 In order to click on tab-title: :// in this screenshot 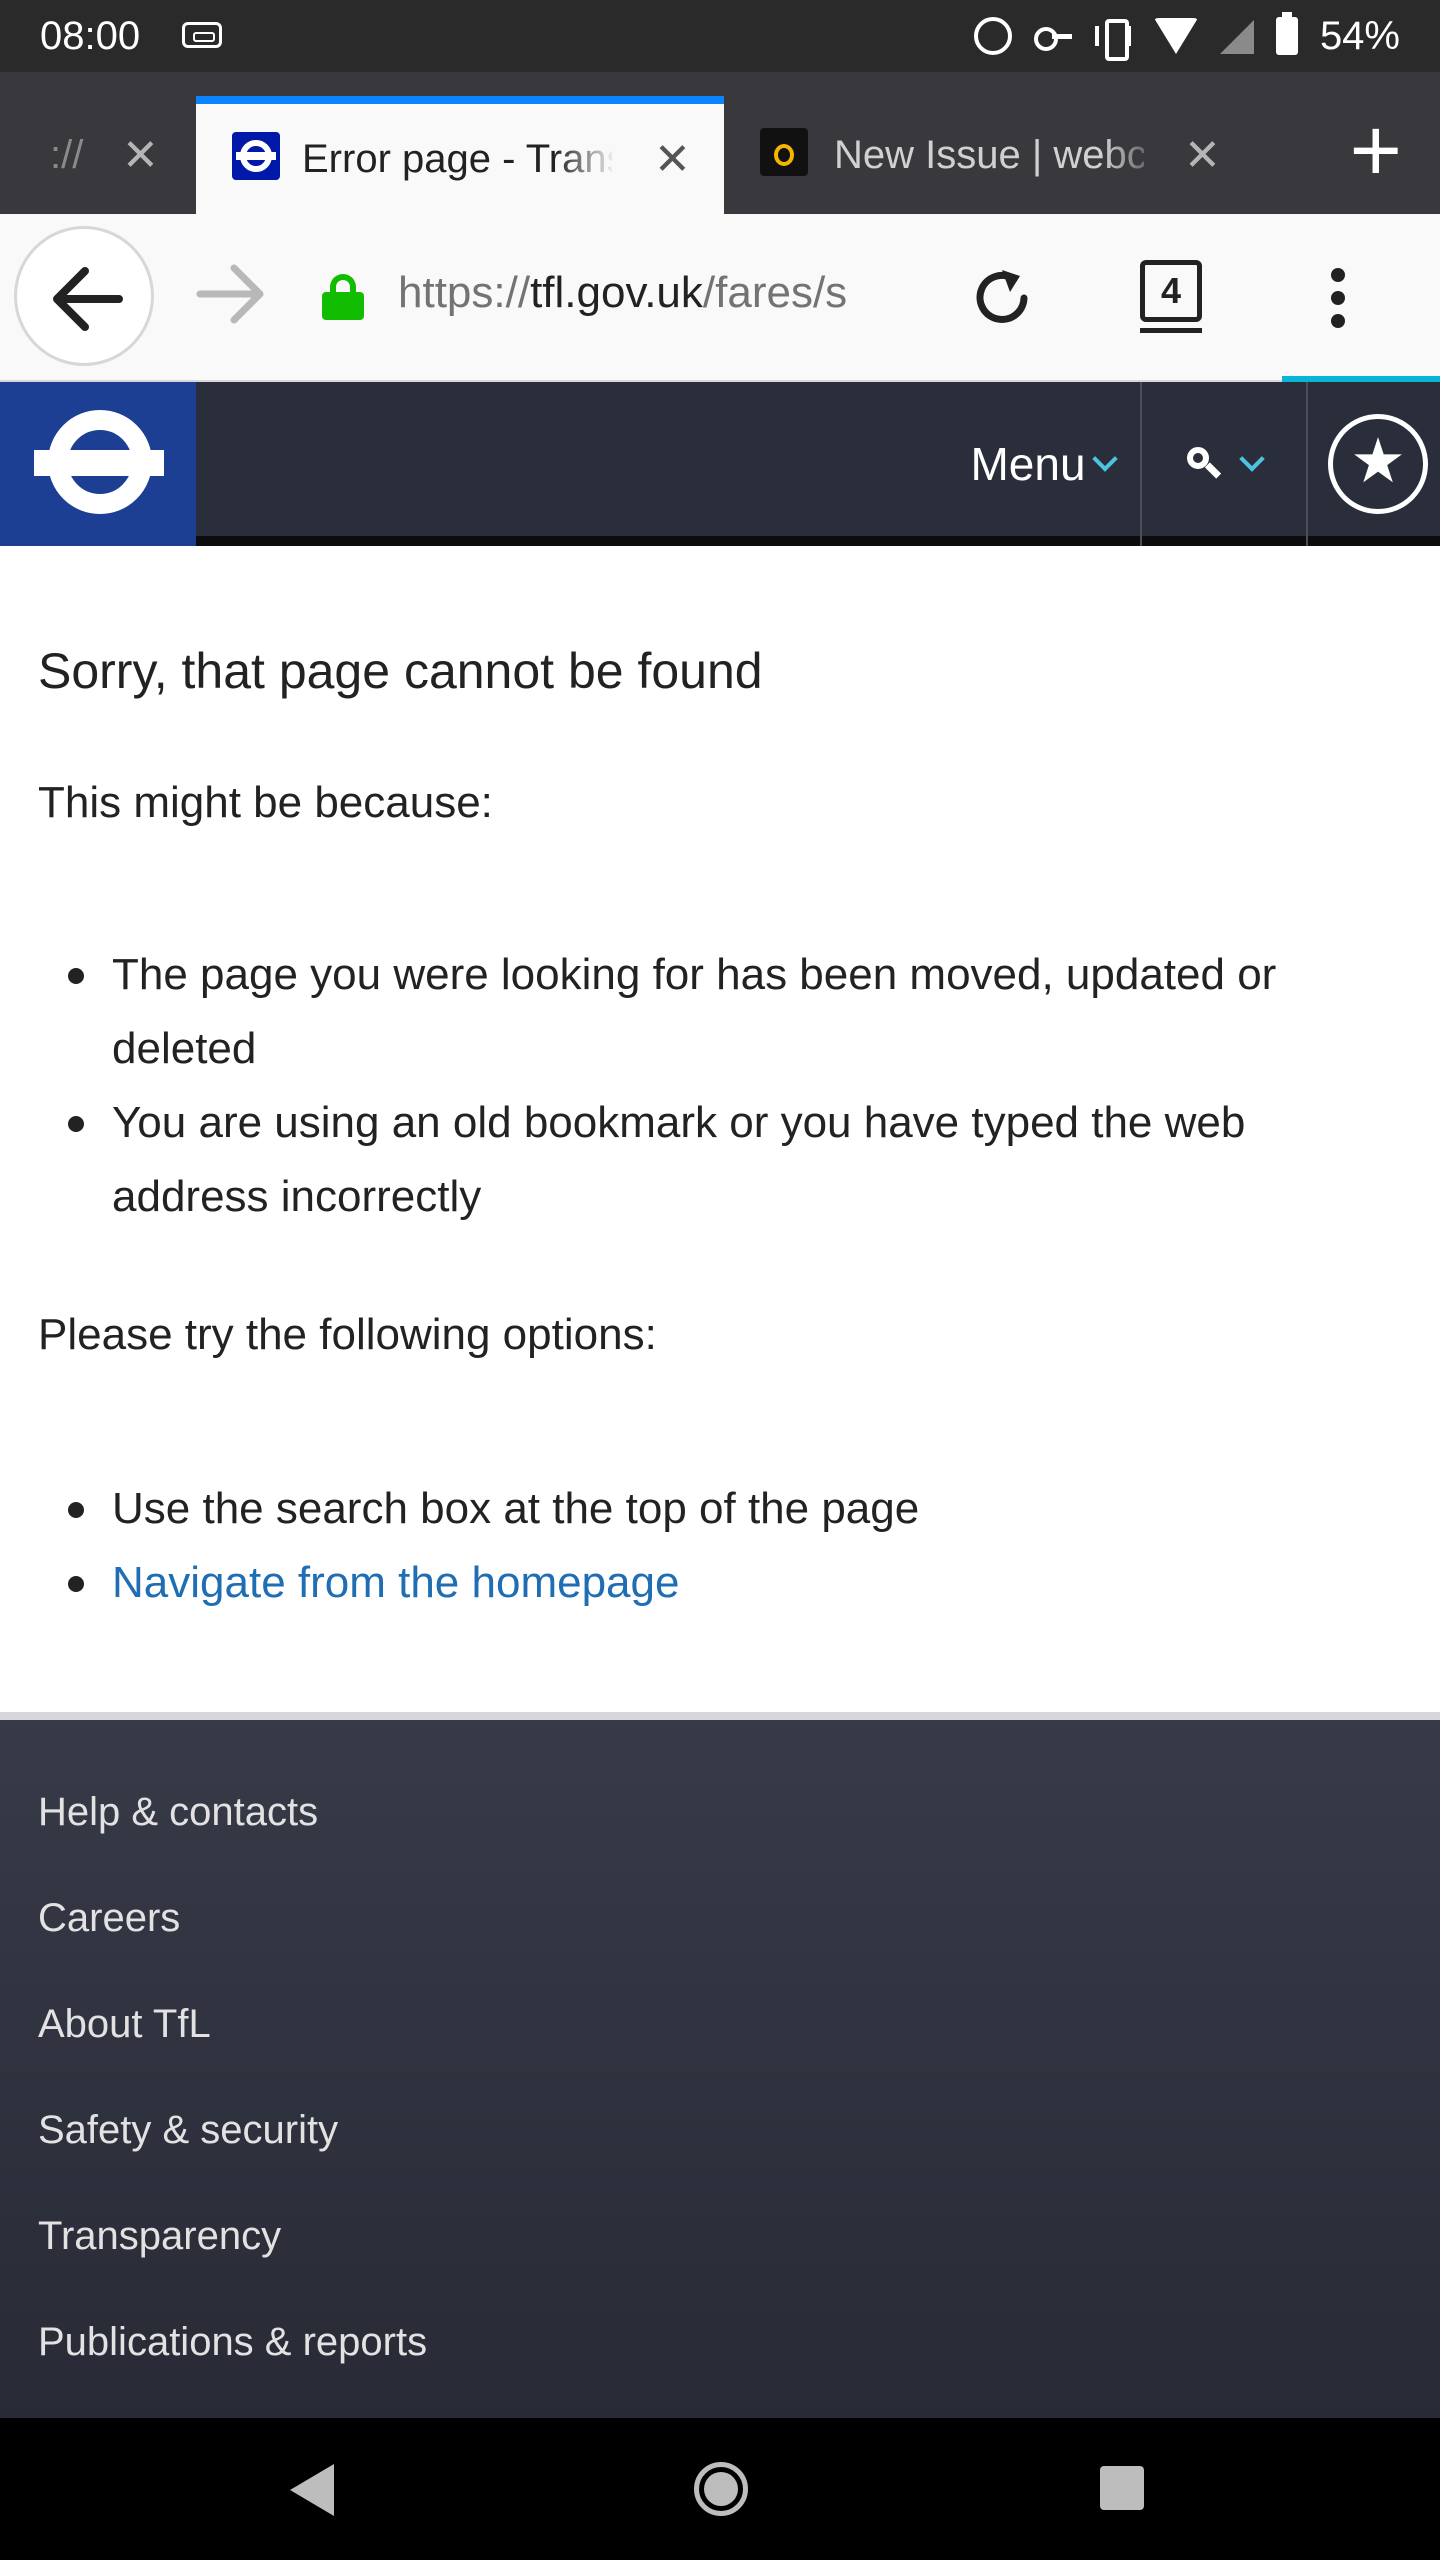, I will do `click(67, 154)`.